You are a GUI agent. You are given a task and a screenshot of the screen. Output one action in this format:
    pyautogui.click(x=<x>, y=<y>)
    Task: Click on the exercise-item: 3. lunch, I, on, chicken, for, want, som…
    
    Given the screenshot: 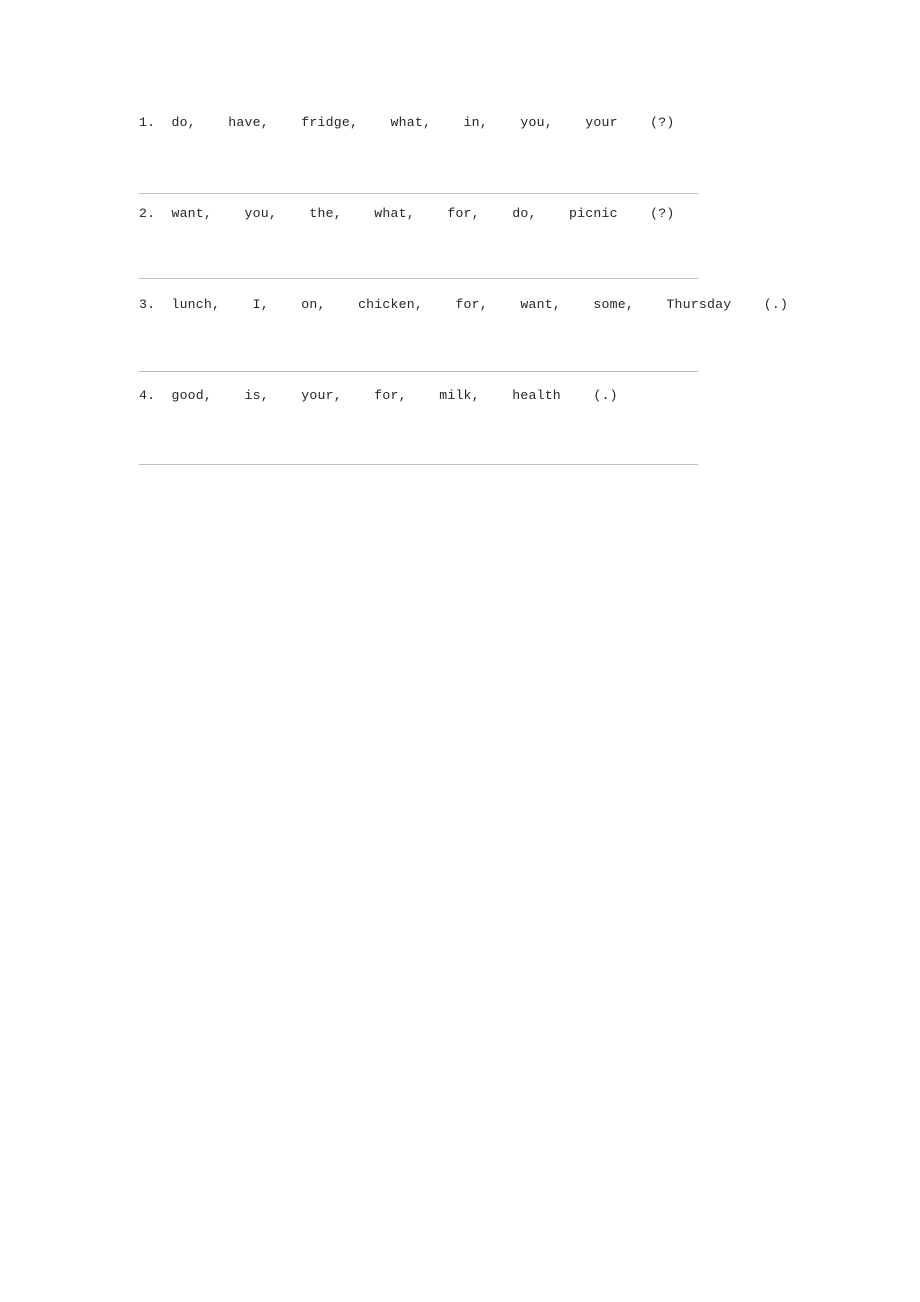 What is the action you would take?
    pyautogui.click(x=489, y=333)
    